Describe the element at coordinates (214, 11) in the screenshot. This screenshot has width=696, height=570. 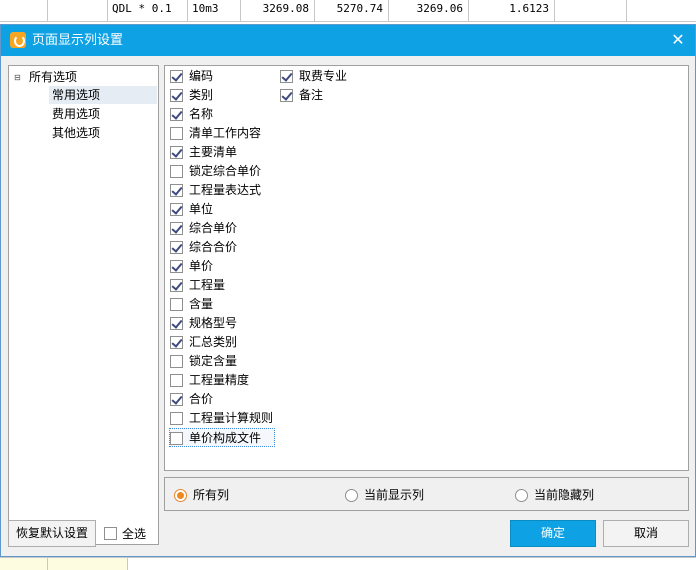
I see `table-cell: 10m3` at that location.